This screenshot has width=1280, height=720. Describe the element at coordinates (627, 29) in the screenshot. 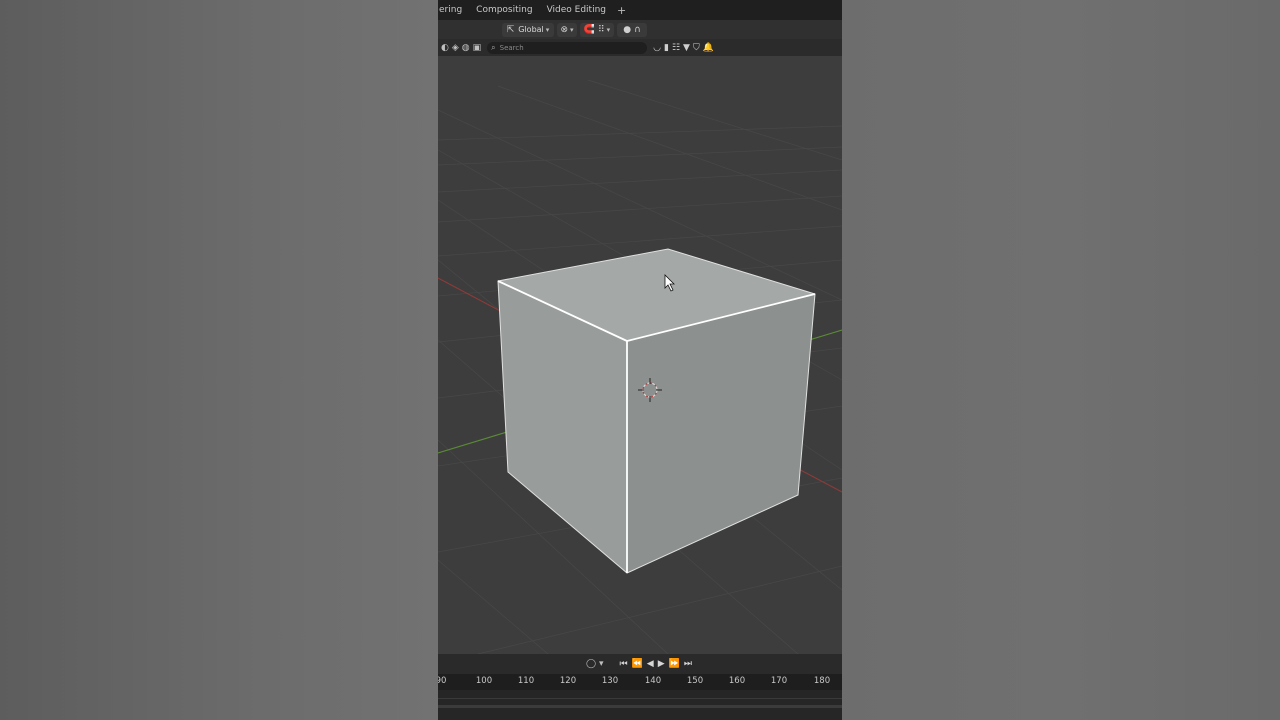

I see `proportional-edit-icon: ●` at that location.